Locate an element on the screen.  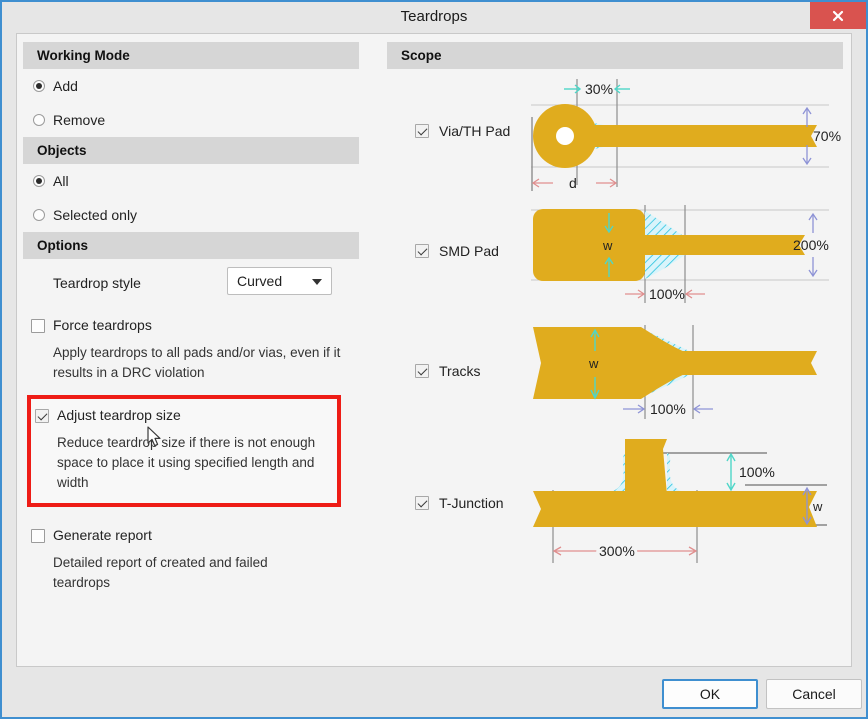
scope-smd-pad-checkbox-row: SMD Pad is located at coordinates (457, 253).